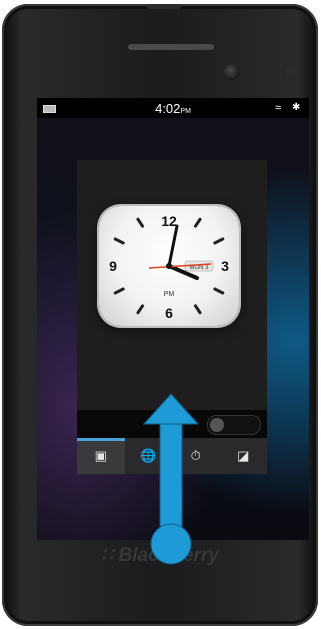 This screenshot has height=629, width=321. What do you see at coordinates (171, 479) in the screenshot?
I see `swipe-up-gesture` at bounding box center [171, 479].